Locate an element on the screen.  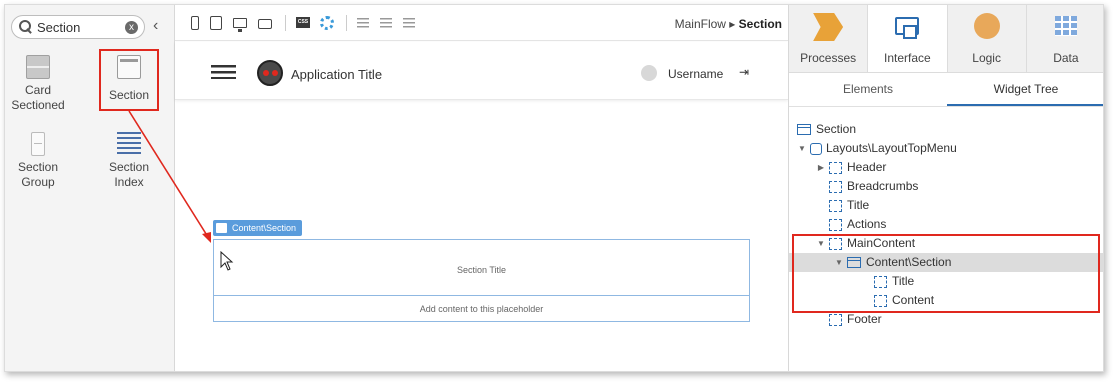
widget-search-input: Section x is located at coordinates (78, 27).